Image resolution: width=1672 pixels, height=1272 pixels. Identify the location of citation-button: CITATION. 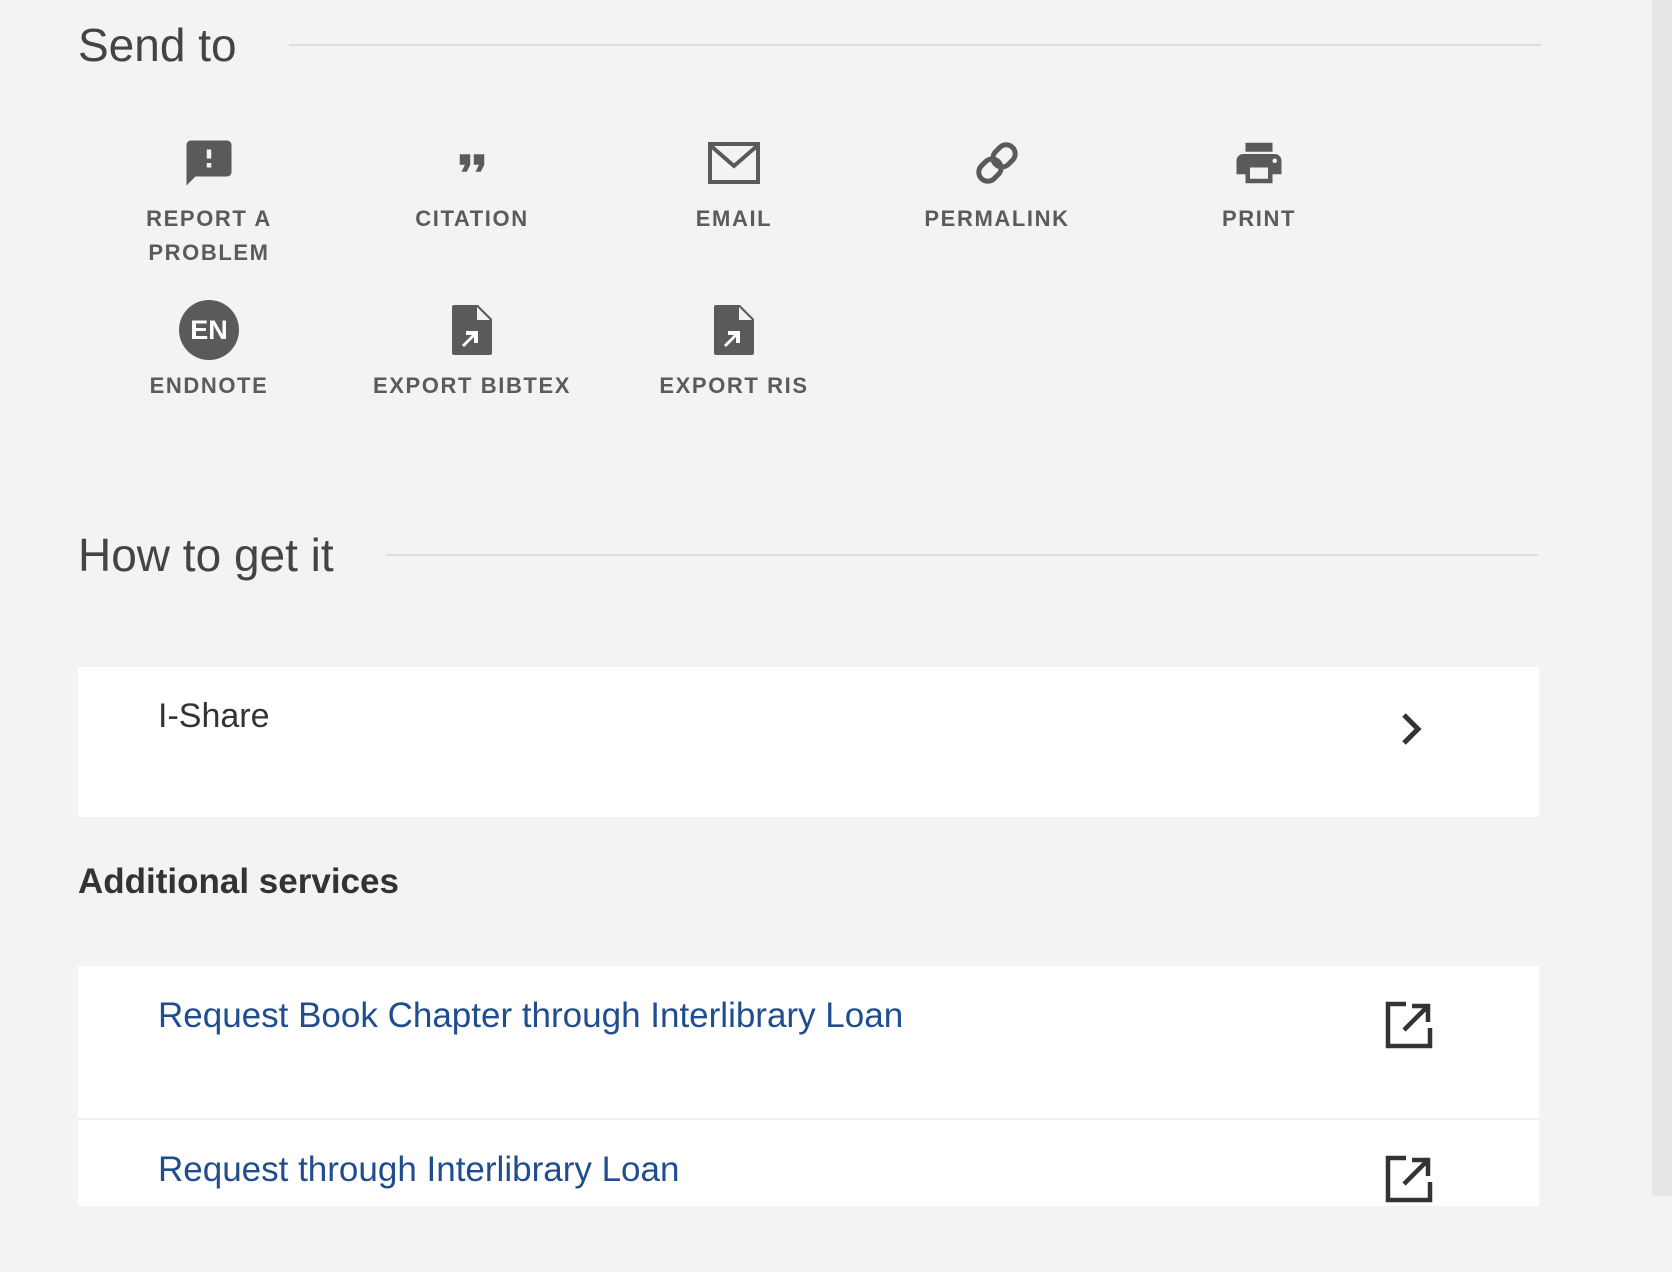
(472, 185).